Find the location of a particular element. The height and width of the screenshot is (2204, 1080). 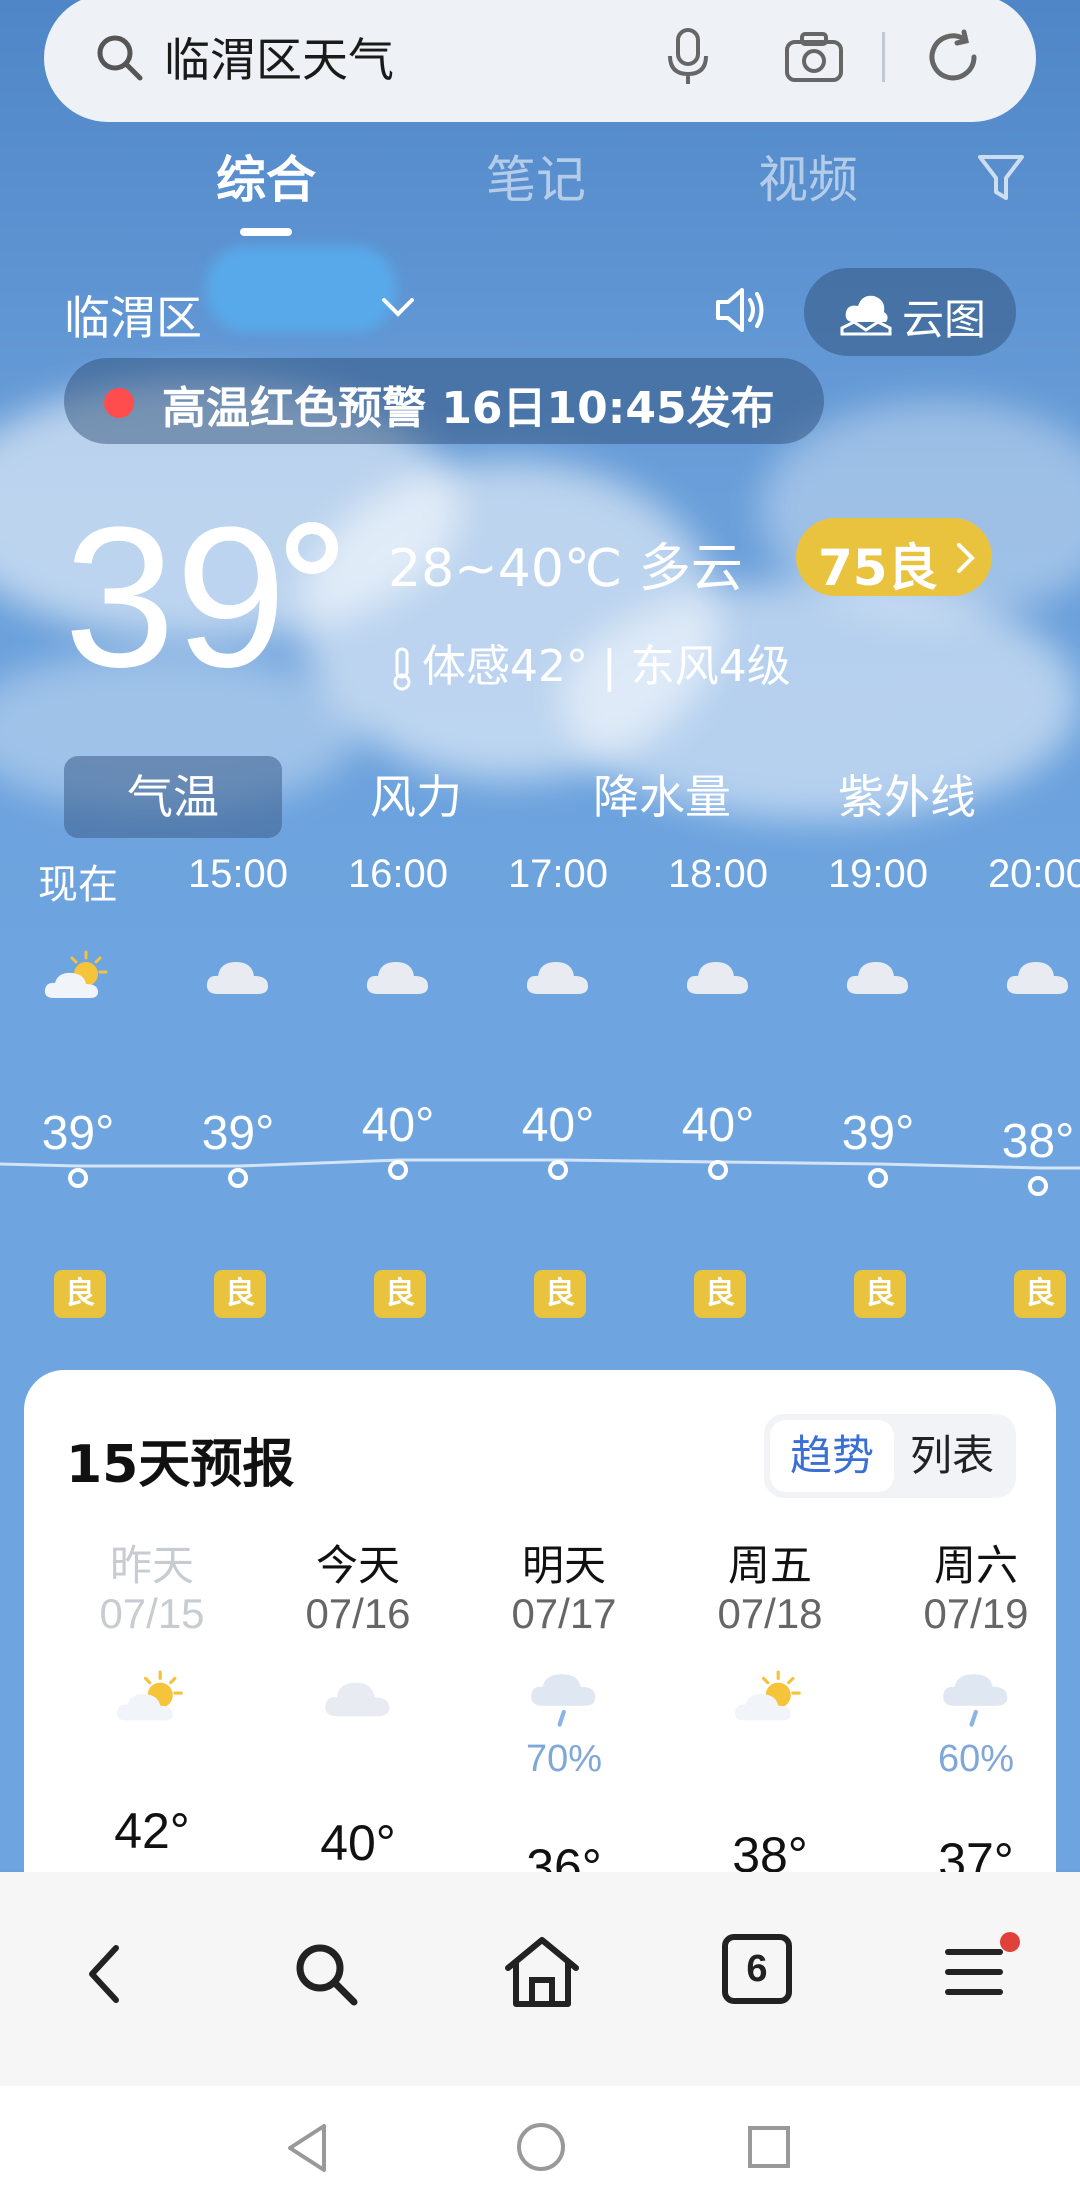

content-tabs: 综合 笔记 视频 is located at coordinates (540, 190).